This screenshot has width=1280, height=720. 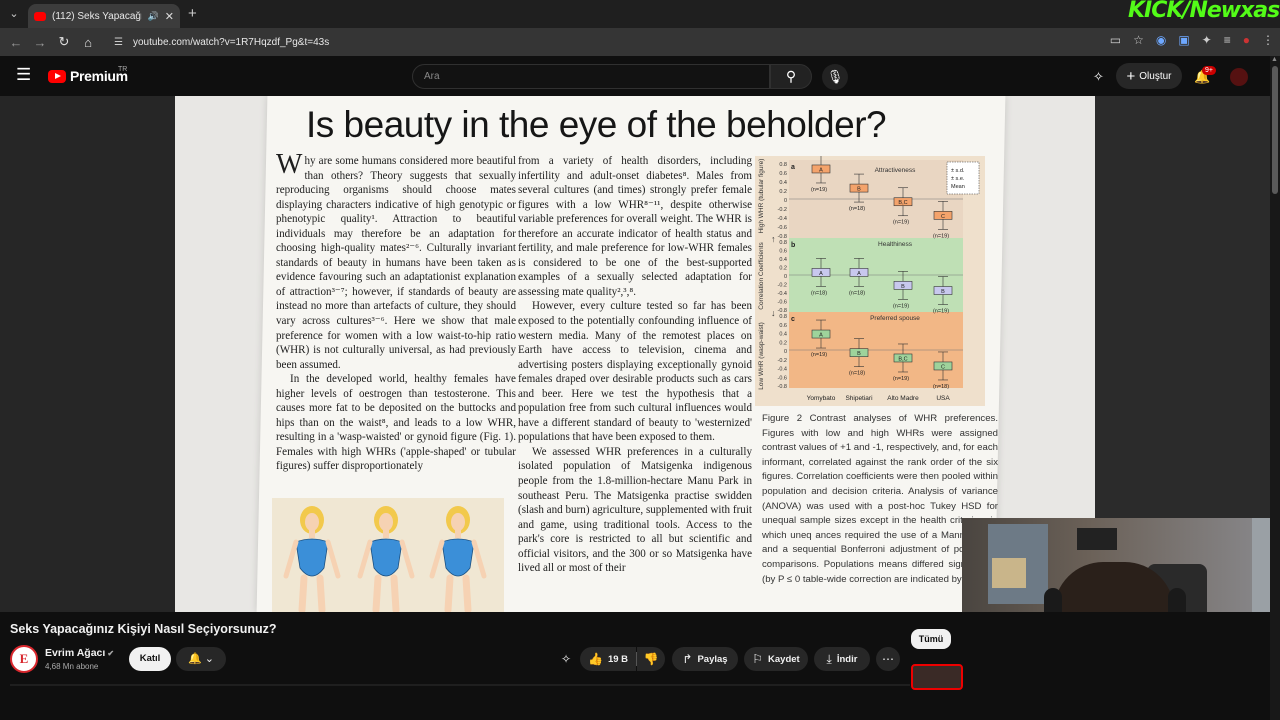 I want to click on box-group-label: B, so click(x=859, y=354).